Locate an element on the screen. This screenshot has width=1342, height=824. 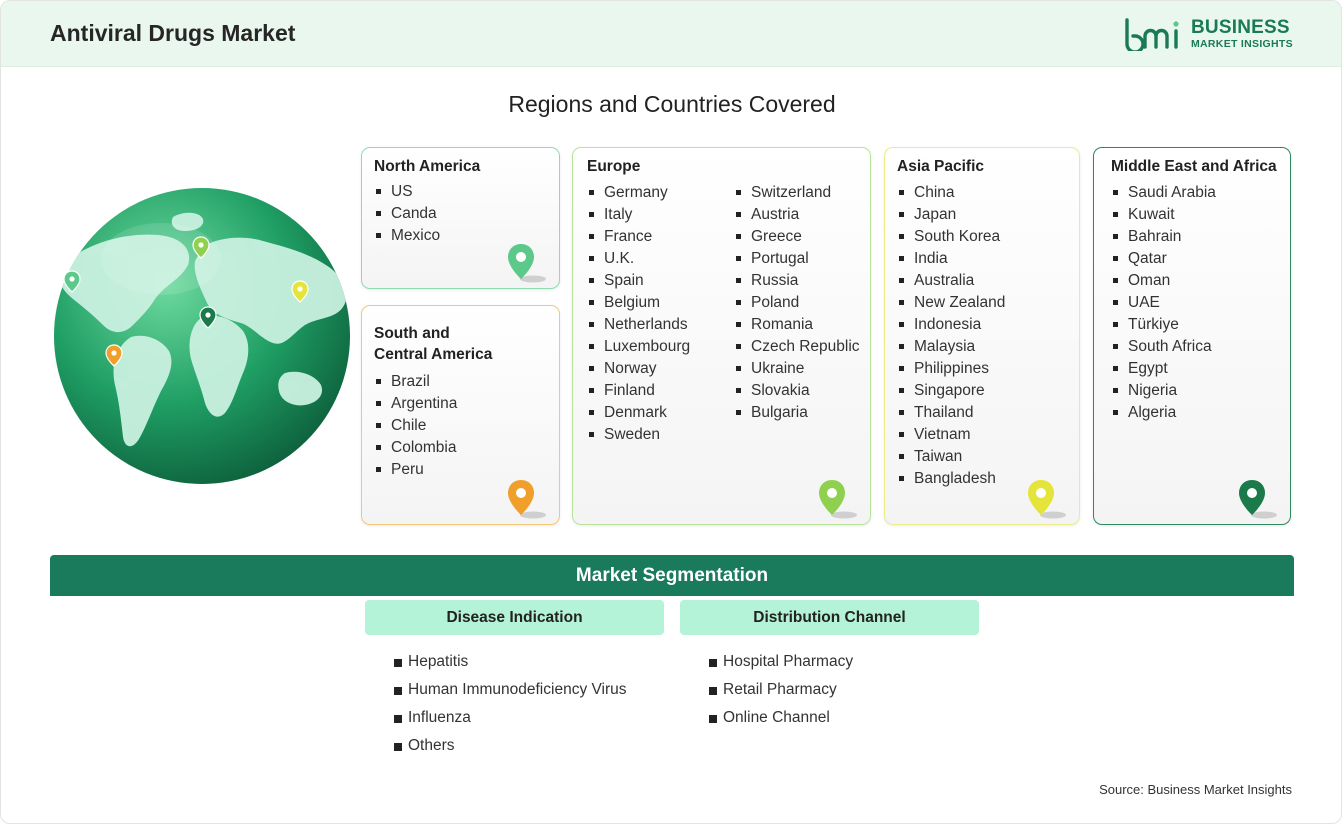
country-list: US Canda Mexico is located at coordinates (407, 214).